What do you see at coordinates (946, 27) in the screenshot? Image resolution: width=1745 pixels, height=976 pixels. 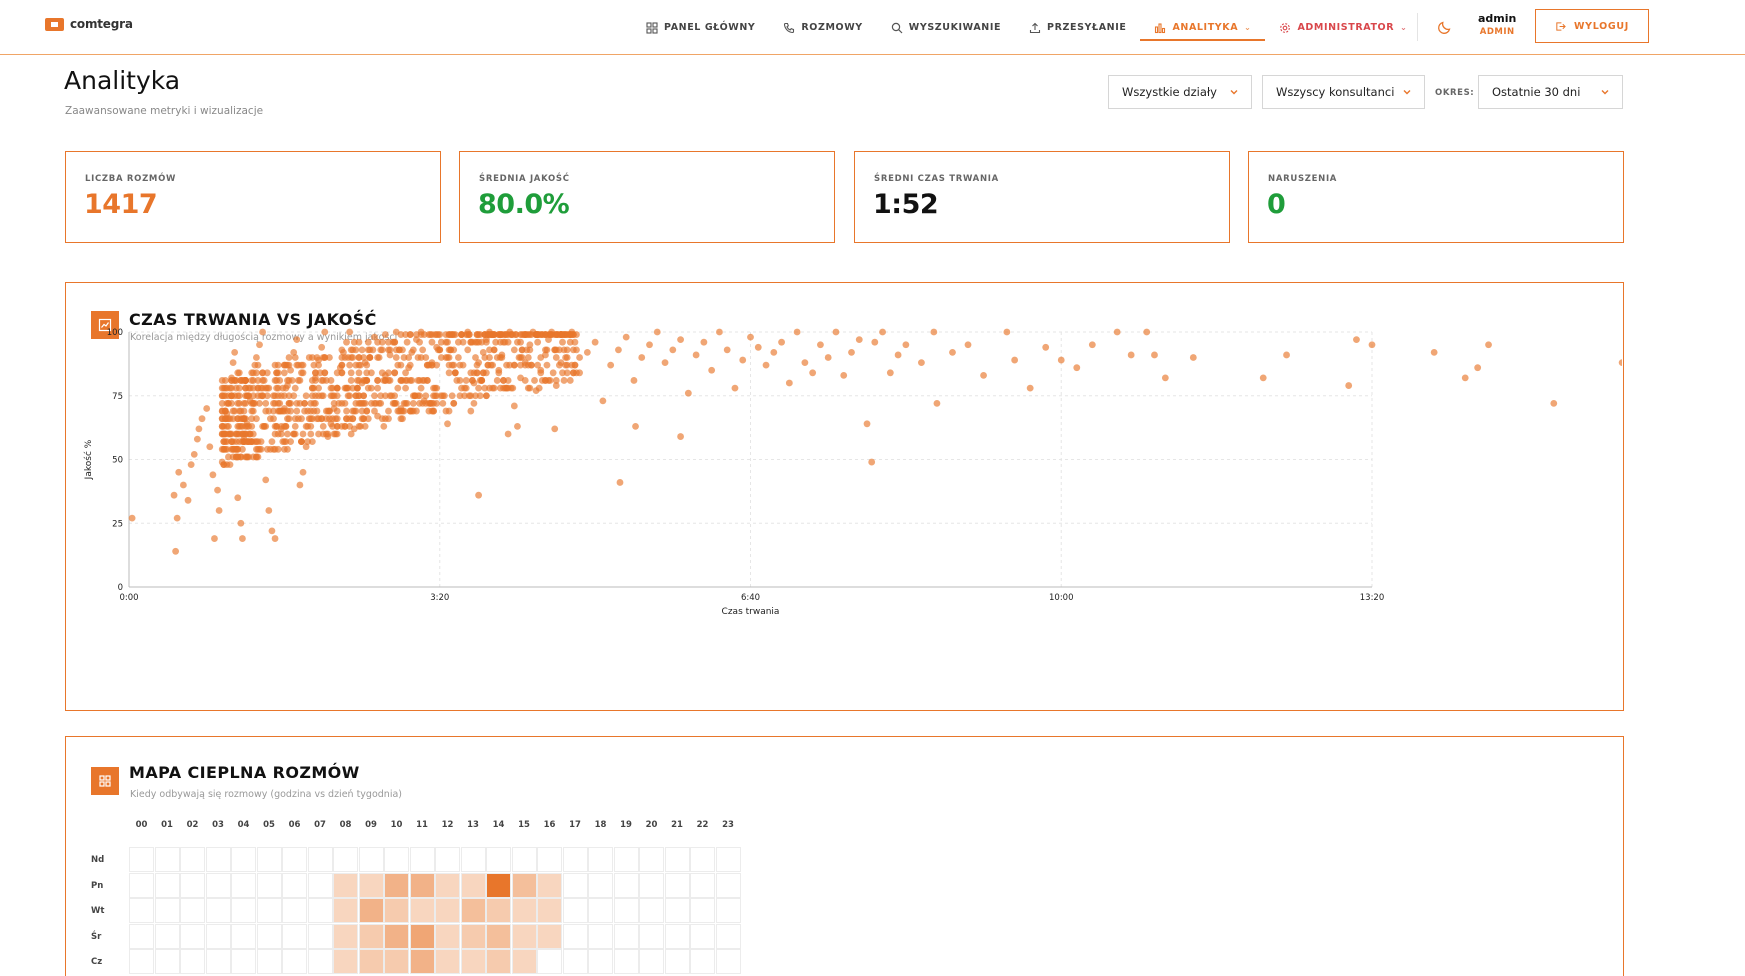 I see `nav-item-search: WYSZUKIWANIE` at bounding box center [946, 27].